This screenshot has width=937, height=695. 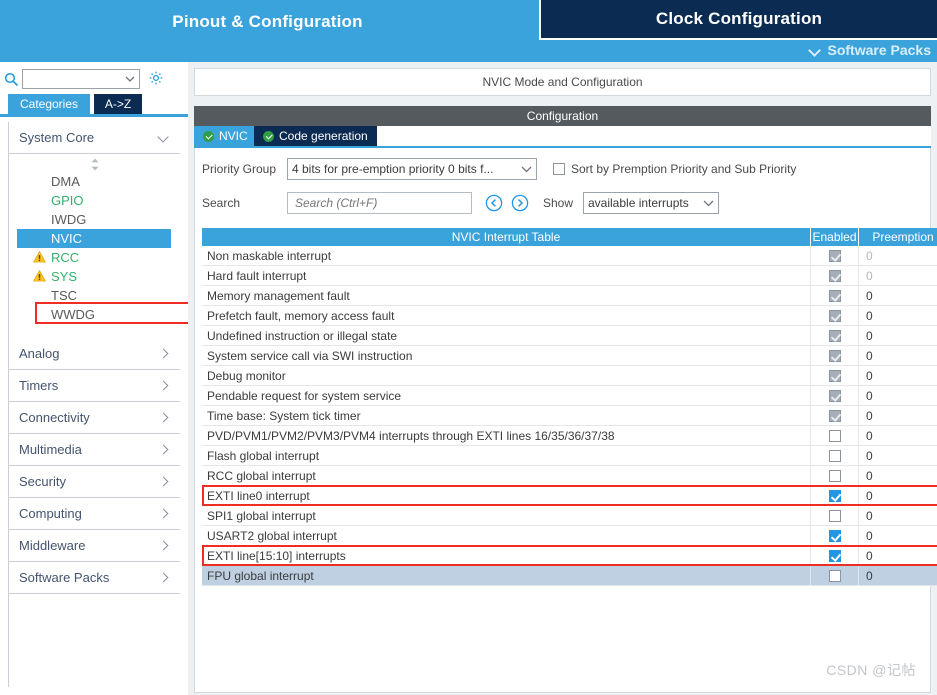 What do you see at coordinates (94, 386) in the screenshot?
I see `sidebar-group-timers: Timers` at bounding box center [94, 386].